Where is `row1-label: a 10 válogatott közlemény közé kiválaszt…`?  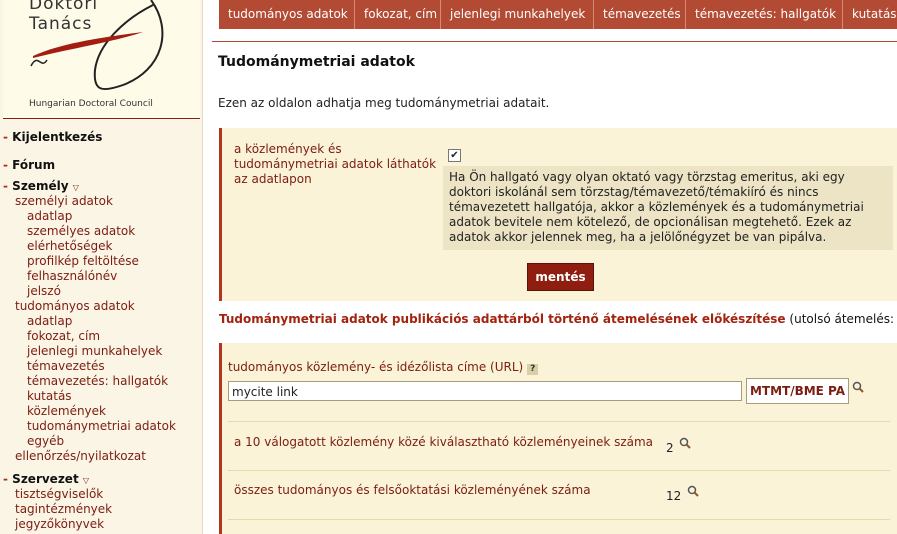 row1-label: a 10 válogatott közlemény közé kiválaszt… is located at coordinates (444, 442).